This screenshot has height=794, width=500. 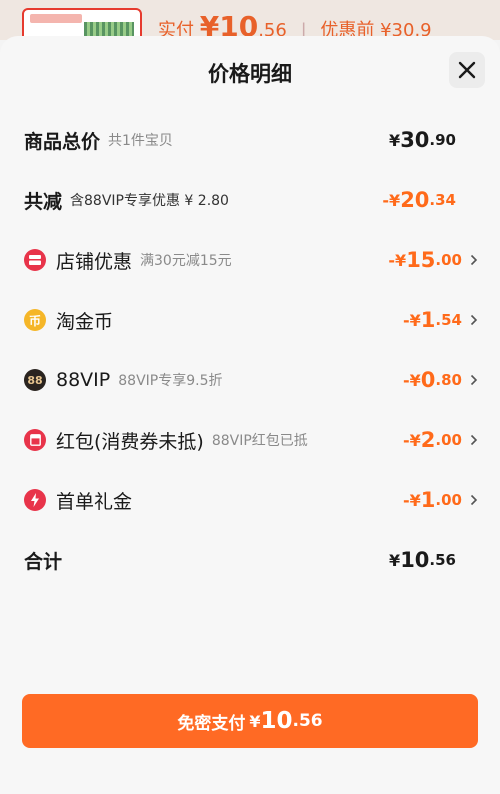 What do you see at coordinates (211, 723) in the screenshot?
I see `pay-button-label: 免密支付` at bounding box center [211, 723].